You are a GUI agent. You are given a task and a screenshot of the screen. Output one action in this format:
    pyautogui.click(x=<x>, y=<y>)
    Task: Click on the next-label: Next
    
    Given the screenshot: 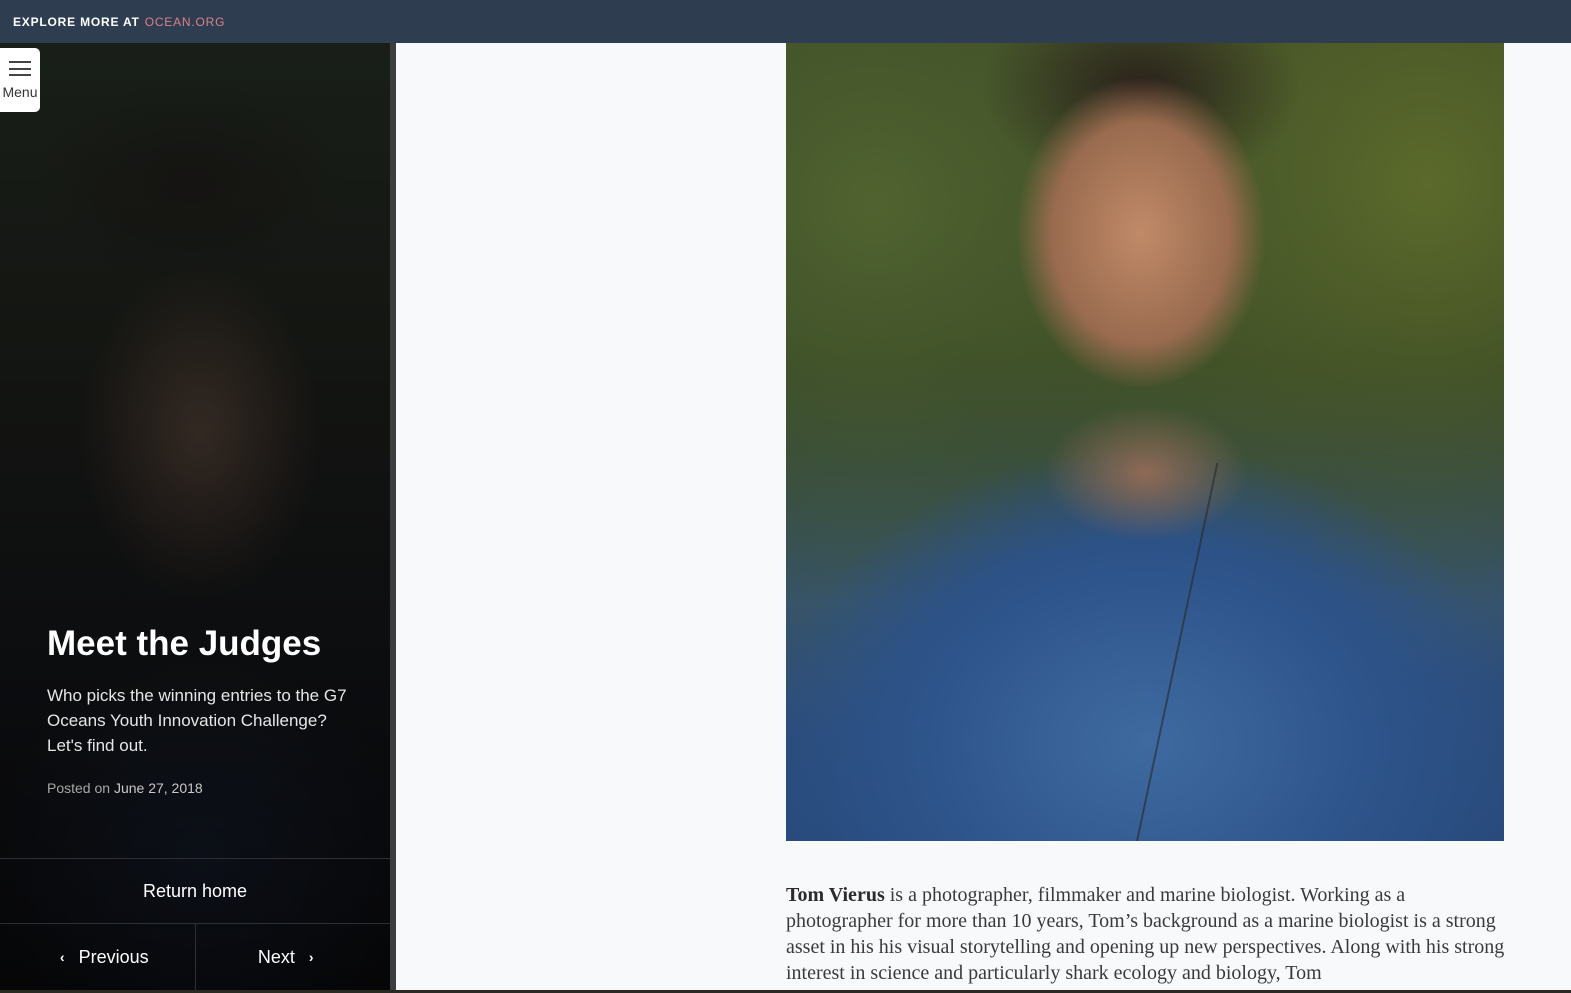 What is the action you would take?
    pyautogui.click(x=276, y=956)
    